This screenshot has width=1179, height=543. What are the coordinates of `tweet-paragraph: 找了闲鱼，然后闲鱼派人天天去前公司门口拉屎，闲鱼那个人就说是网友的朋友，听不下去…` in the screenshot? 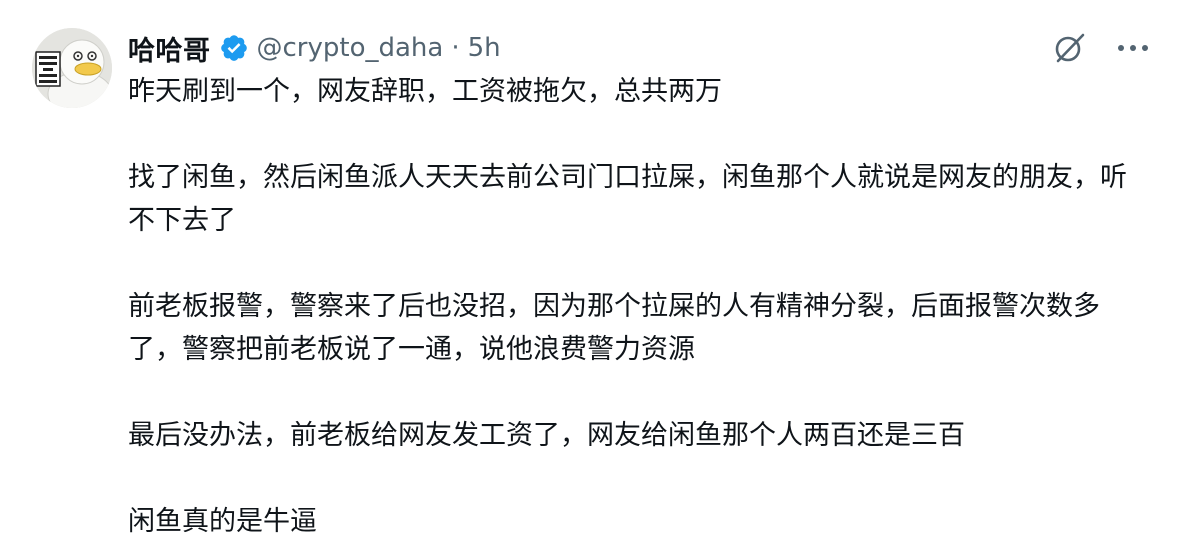 It's located at (627, 199).